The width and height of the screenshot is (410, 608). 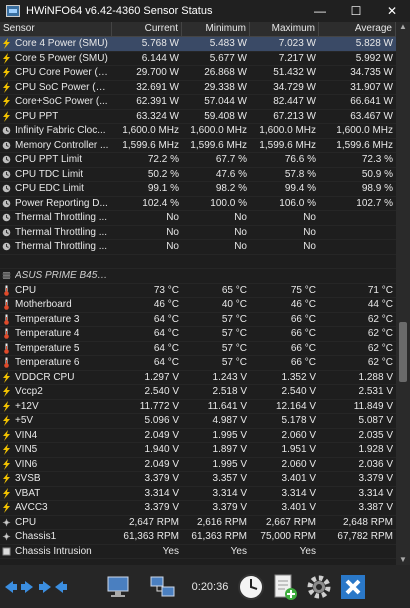 What do you see at coordinates (198, 291) in the screenshot?
I see `sensor-row: CPU 73 °C 65 °C 75 °C 71 °C` at bounding box center [198, 291].